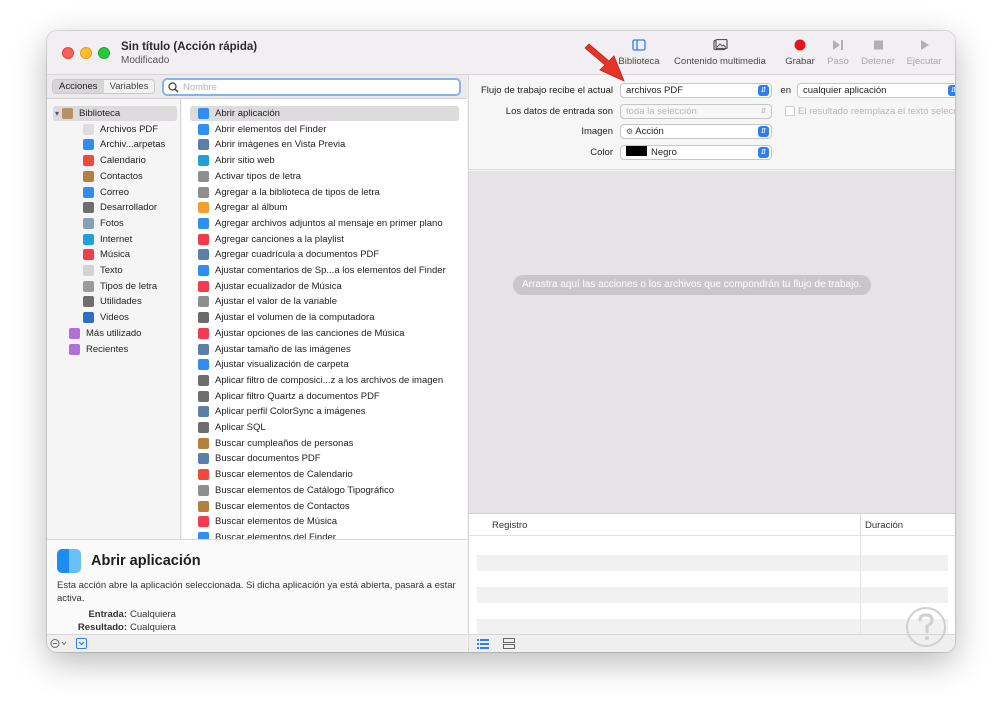  Describe the element at coordinates (115, 239) in the screenshot. I see `library-item: Internet` at that location.